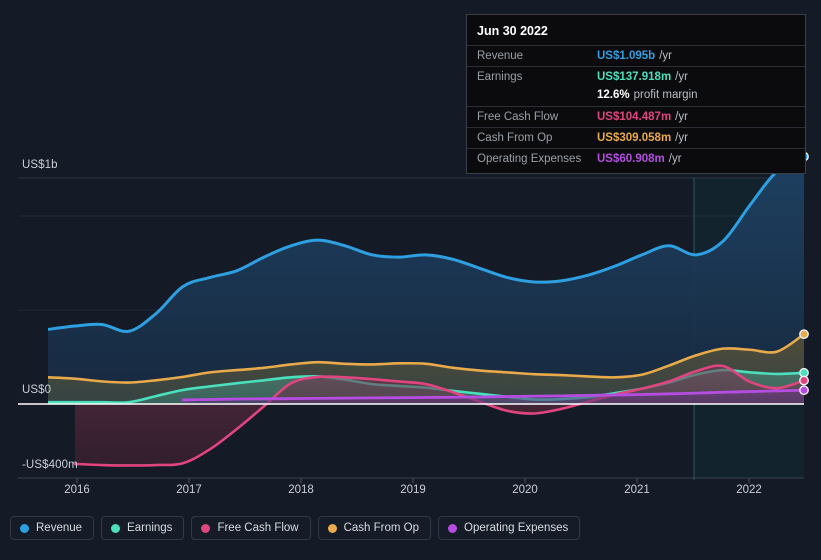  What do you see at coordinates (413, 490) in the screenshot?
I see `x-axis-tick-2019: 2019` at bounding box center [413, 490].